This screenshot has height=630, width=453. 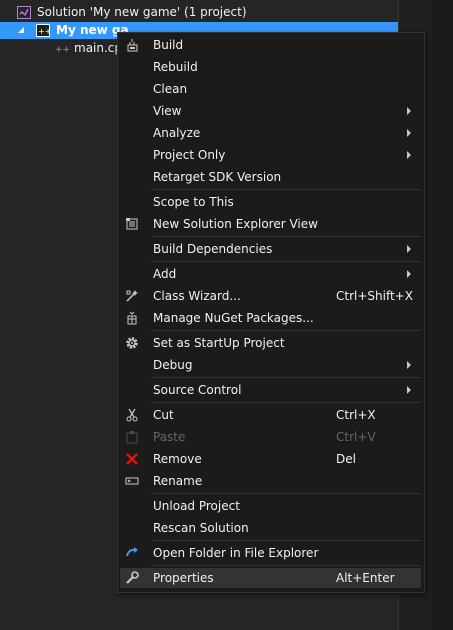 I want to click on scissors-icon, so click(x=132, y=415).